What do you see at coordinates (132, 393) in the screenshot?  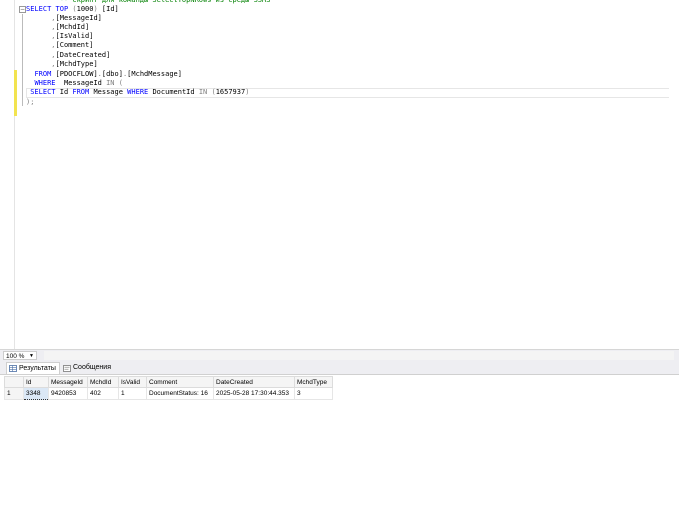 I see `cell-isvalid: 1` at bounding box center [132, 393].